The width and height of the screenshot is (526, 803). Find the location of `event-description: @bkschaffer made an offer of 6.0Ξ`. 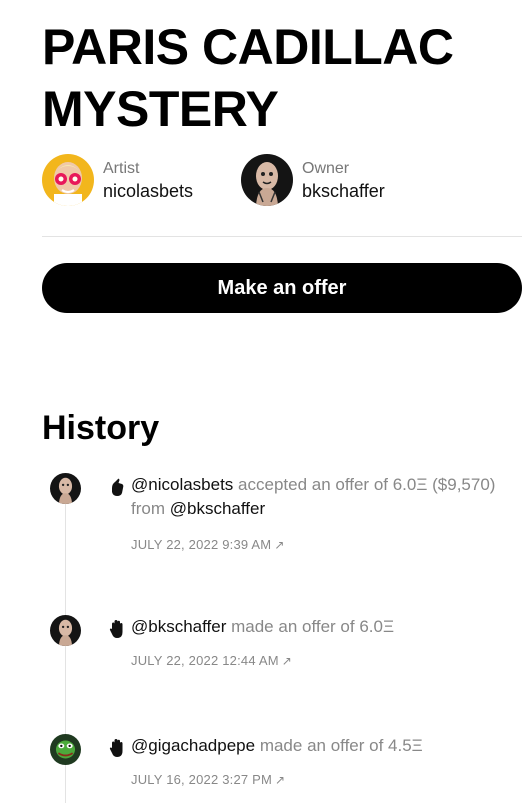

event-description: @bkschaffer made an offer of 6.0Ξ is located at coordinates (321, 627).